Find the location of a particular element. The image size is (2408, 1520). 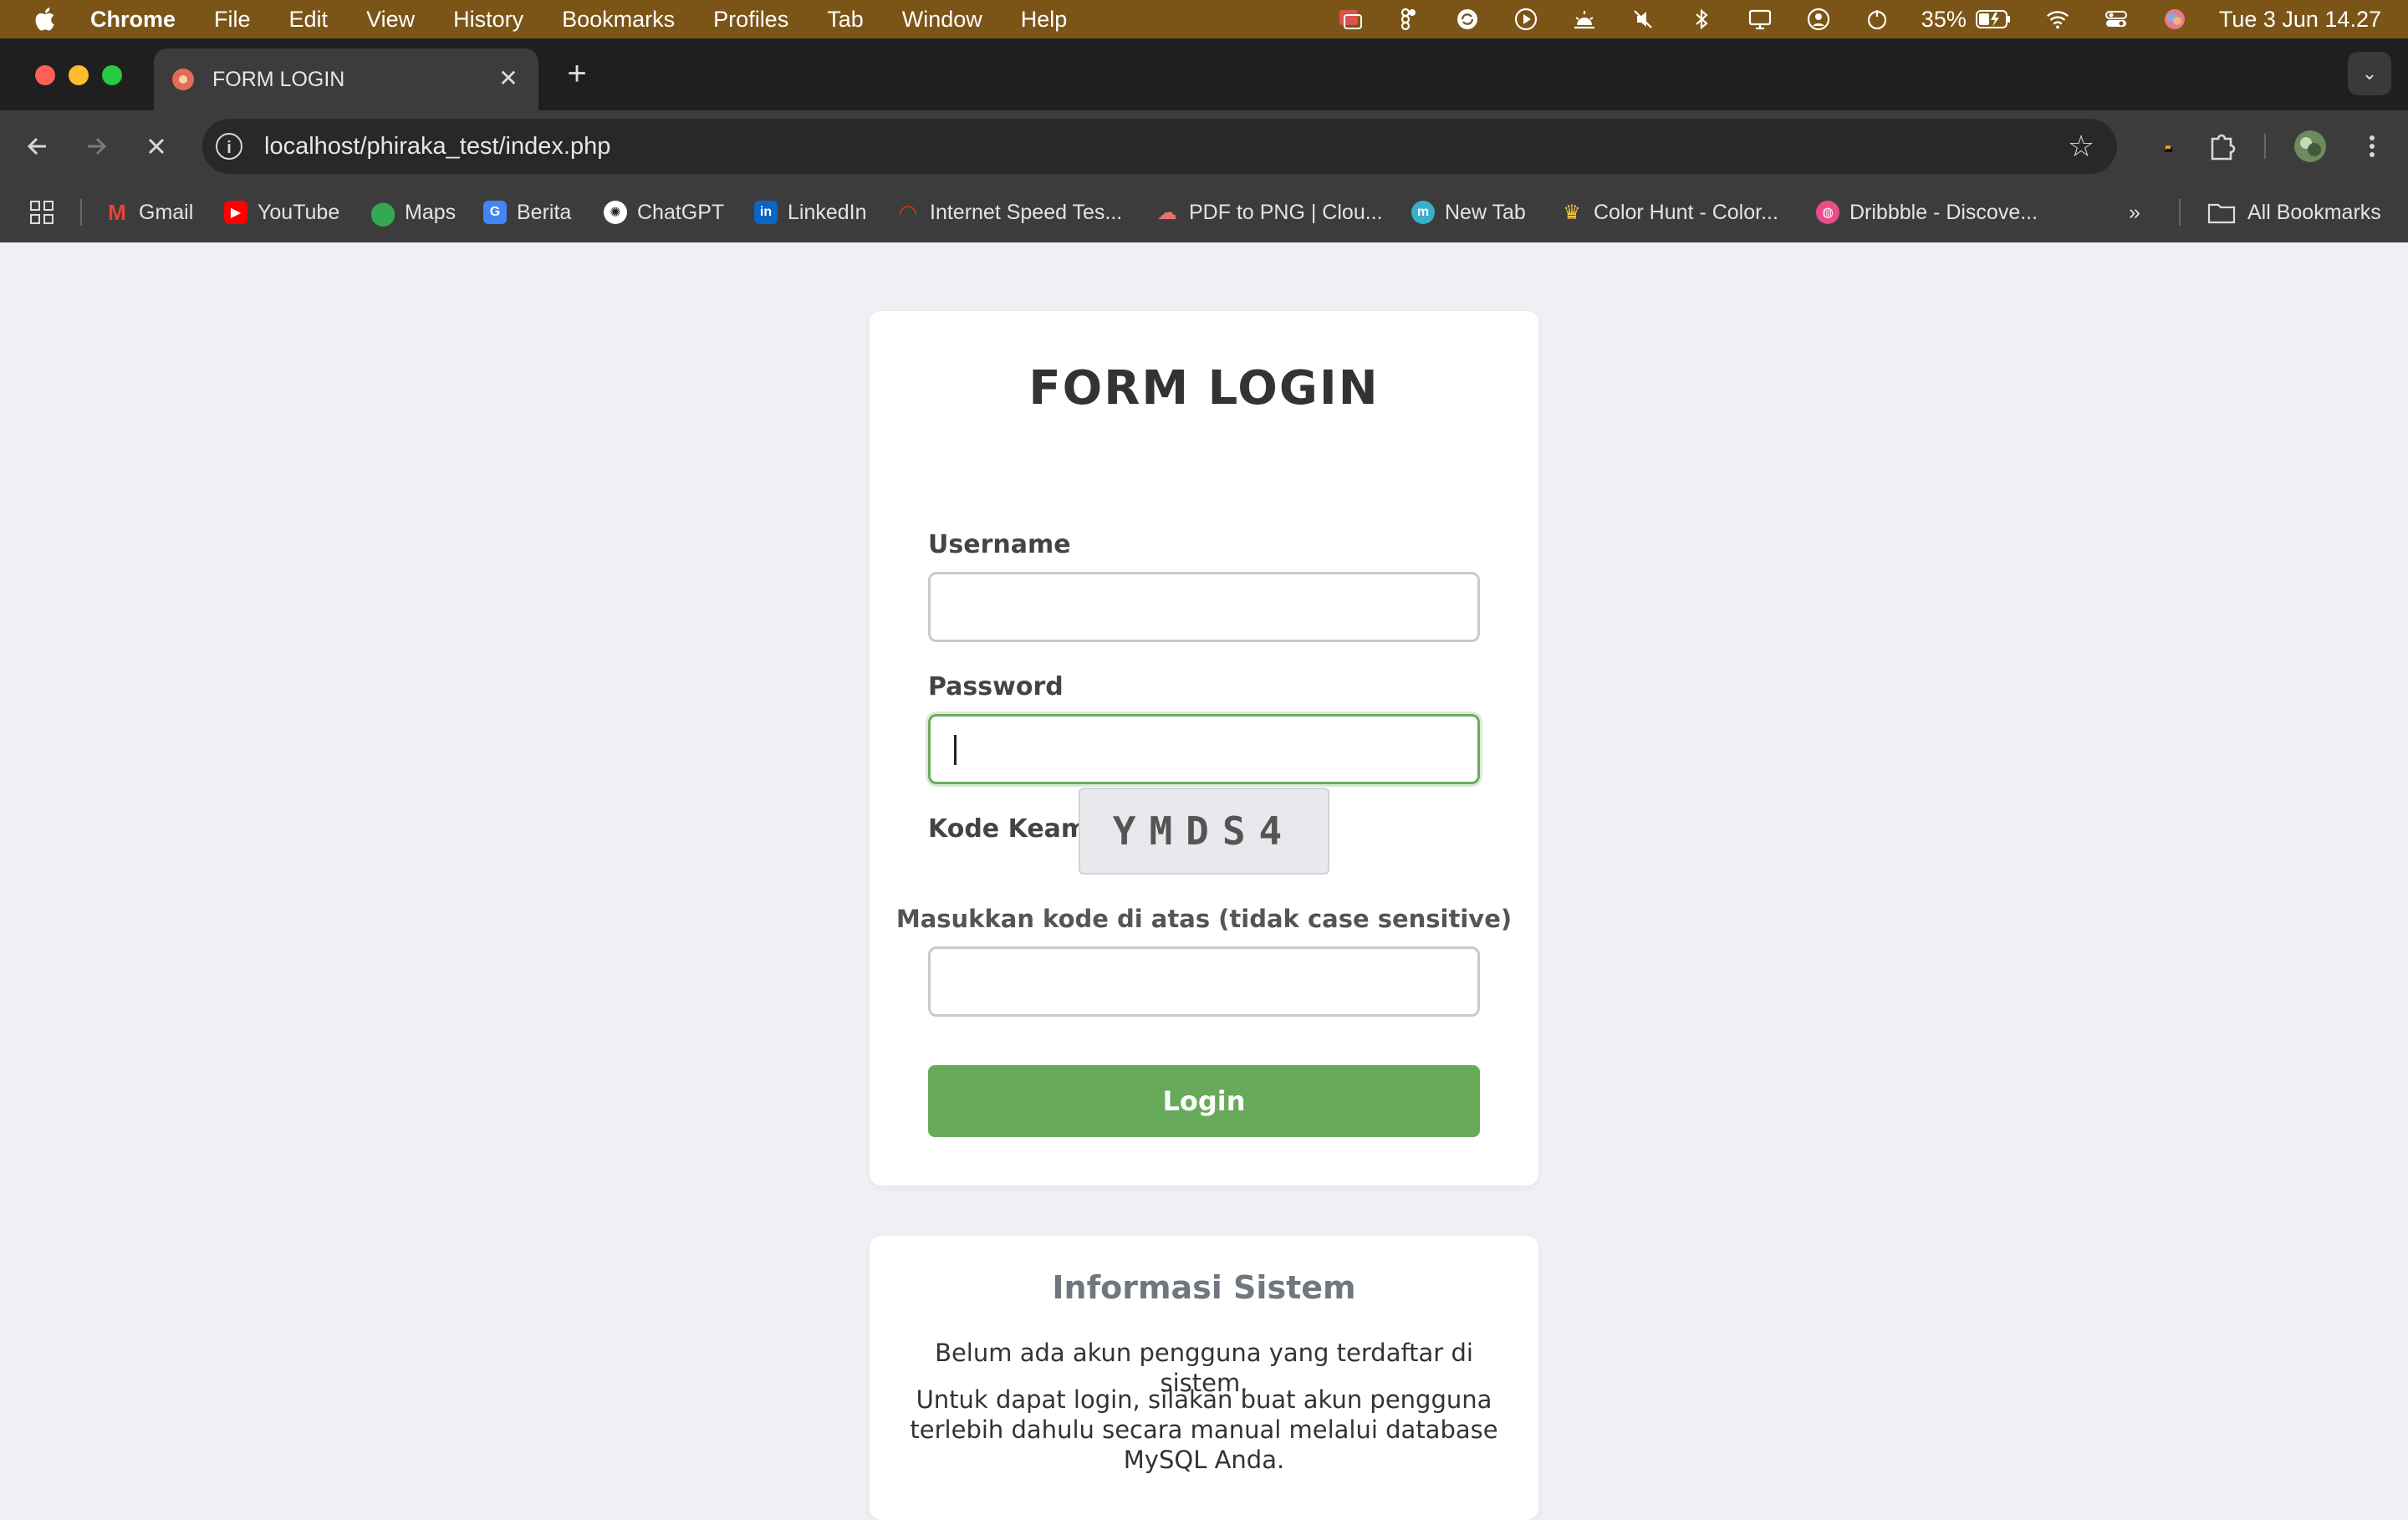

browser-toolbar: i localhost/phiraka_test/index.php ☆ is located at coordinates (1204, 146).